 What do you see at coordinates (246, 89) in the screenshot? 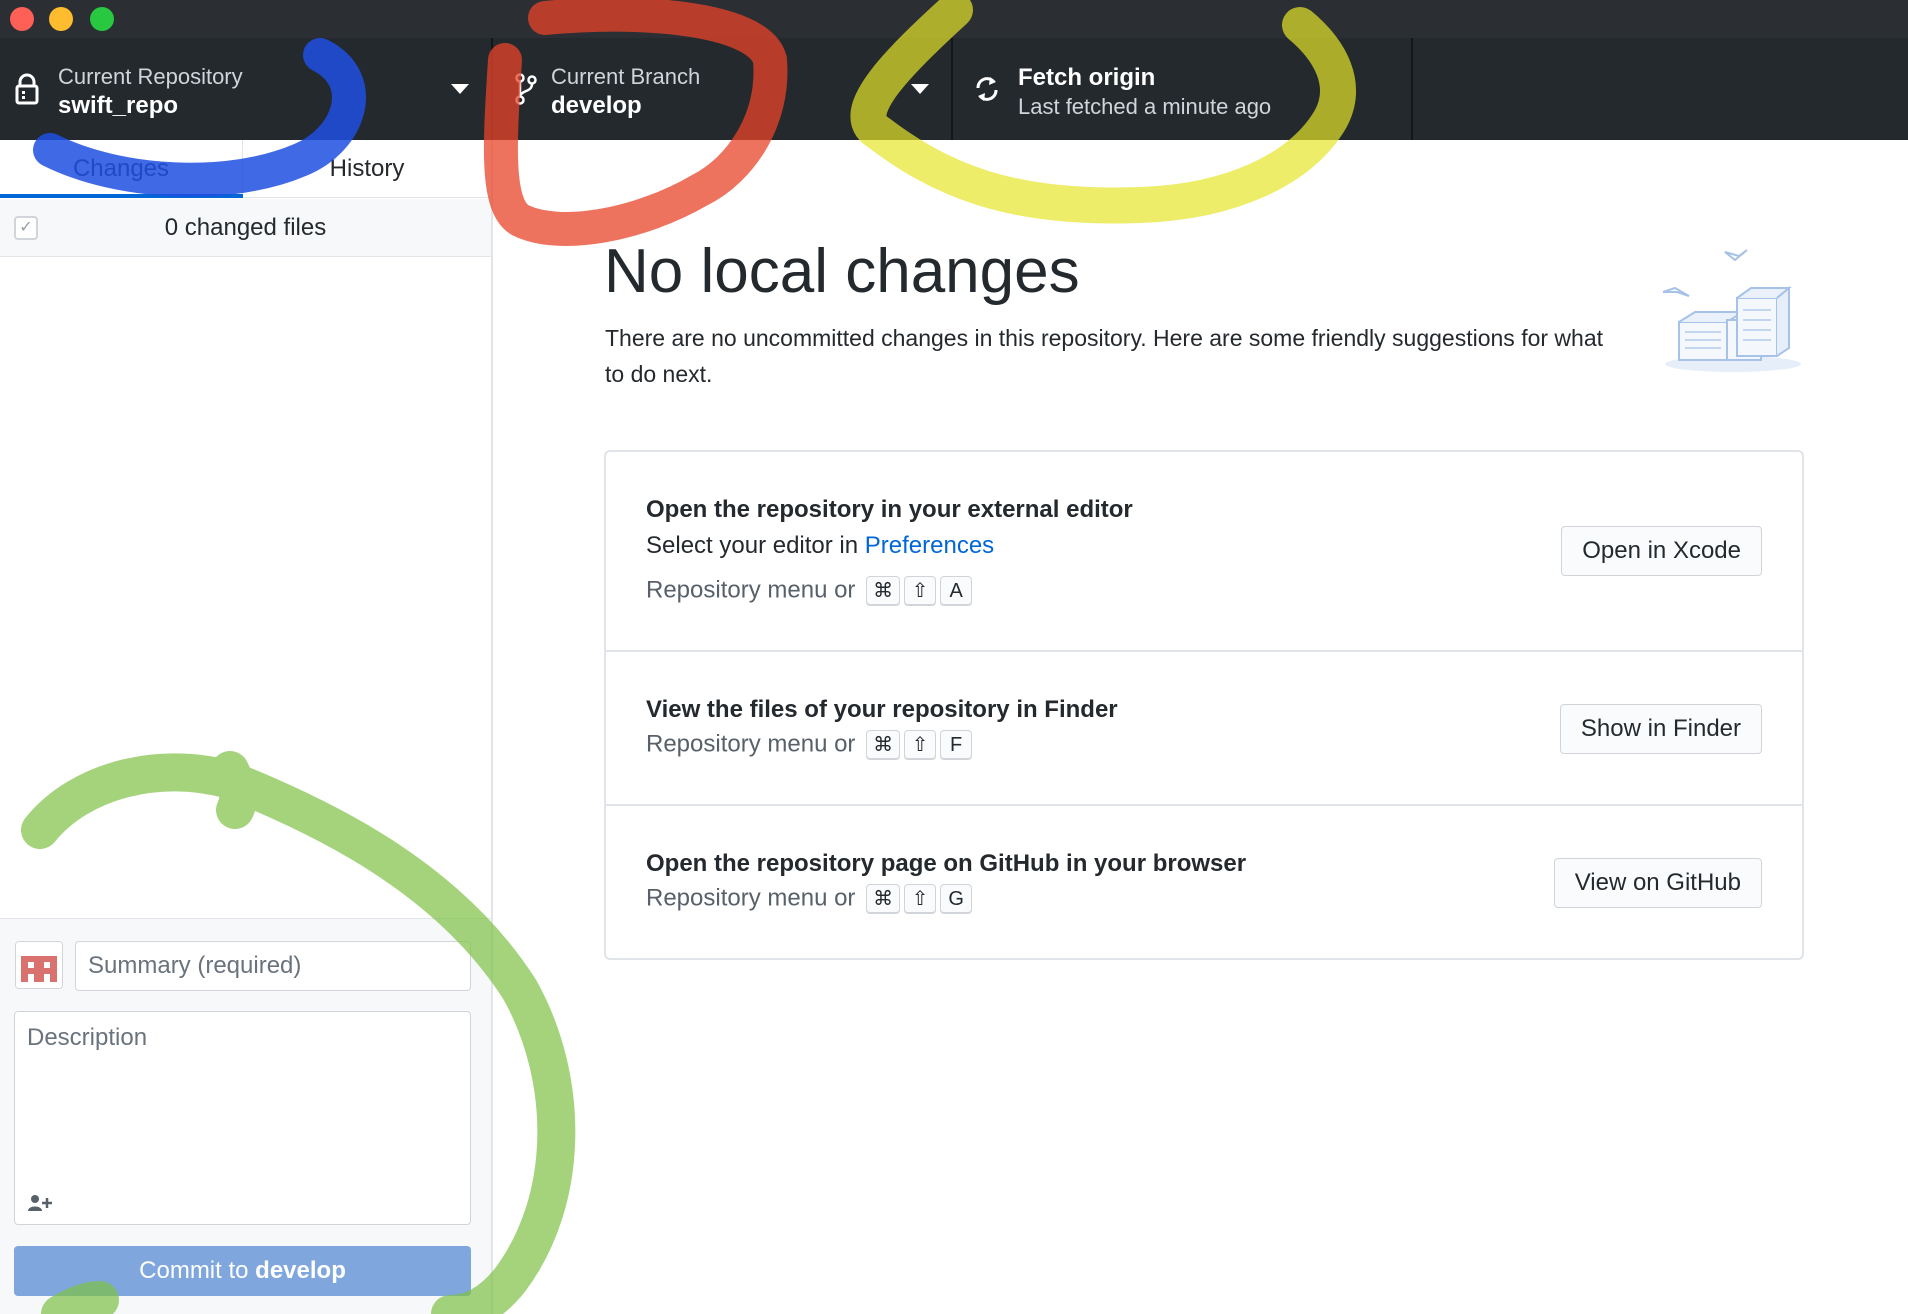
I see `current-repository-dropdown: Current Repository swift_repo` at bounding box center [246, 89].